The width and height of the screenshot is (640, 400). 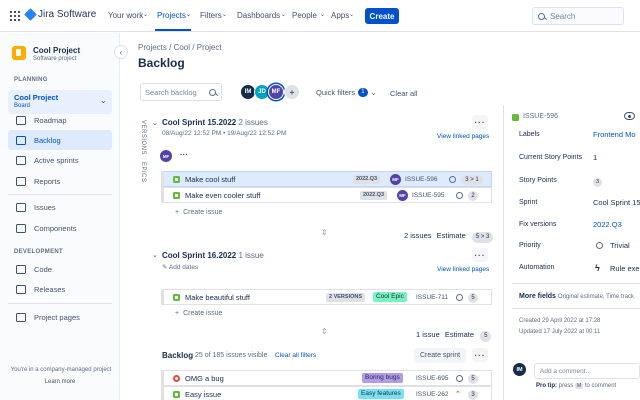 What do you see at coordinates (381, 394) in the screenshot?
I see `epic-lozenge: Easy features` at bounding box center [381, 394].